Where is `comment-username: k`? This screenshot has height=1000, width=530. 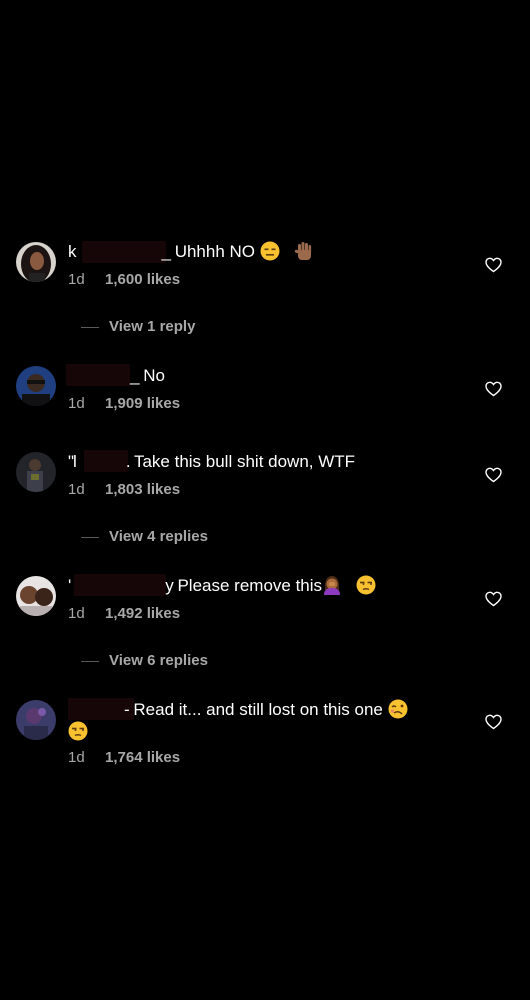
comment-username: k is located at coordinates (72, 252).